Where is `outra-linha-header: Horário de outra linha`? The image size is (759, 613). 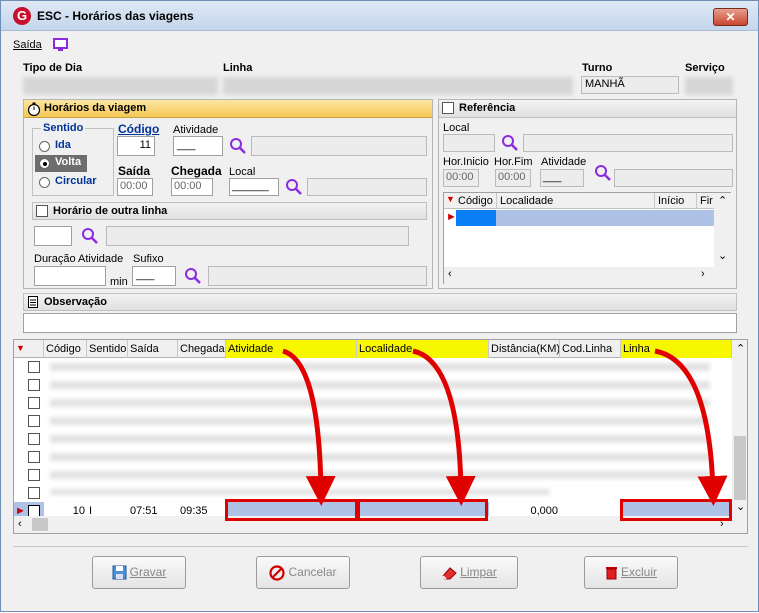 outra-linha-header: Horário de outra linha is located at coordinates (229, 211).